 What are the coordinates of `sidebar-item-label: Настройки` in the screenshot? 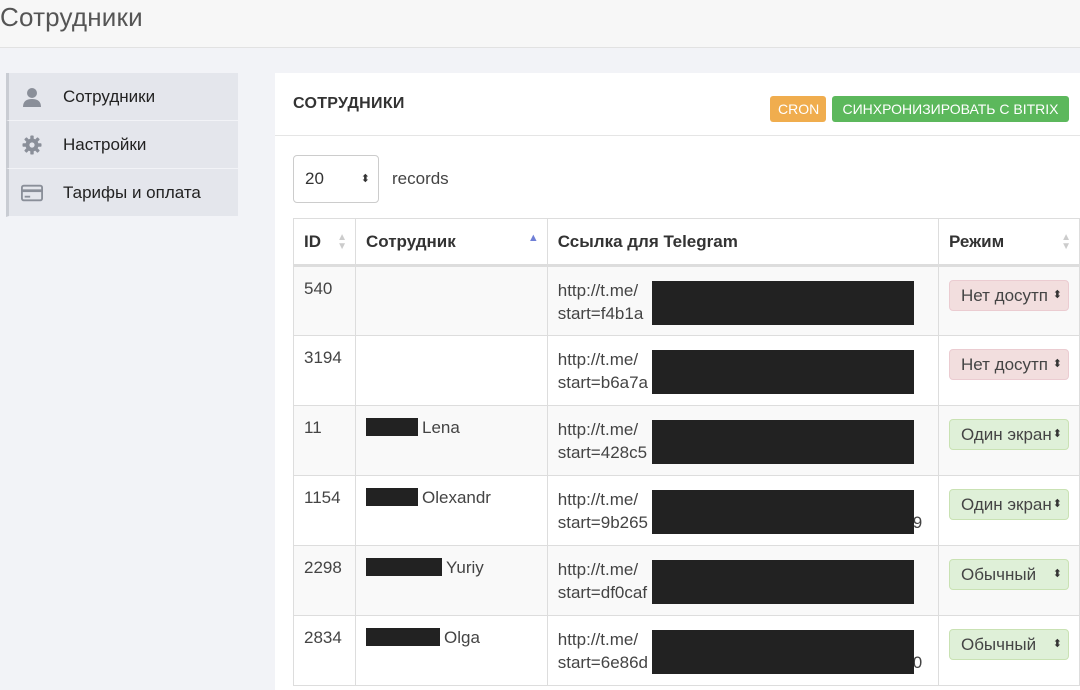 It's located at (105, 144).